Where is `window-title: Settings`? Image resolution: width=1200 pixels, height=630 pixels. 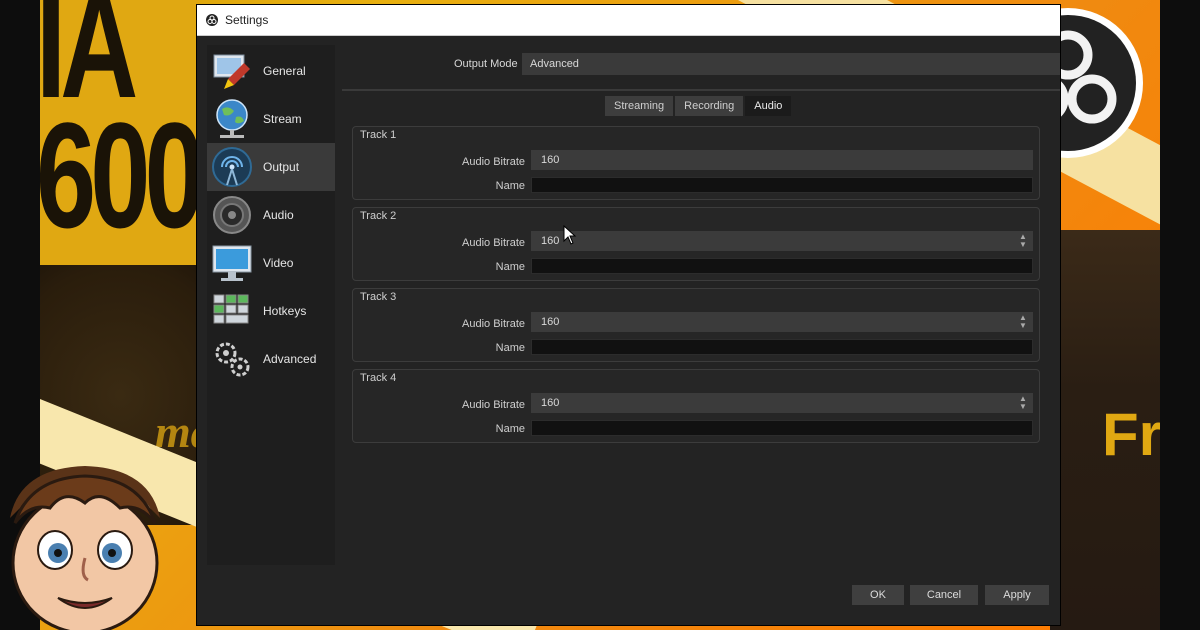 window-title: Settings is located at coordinates (247, 20).